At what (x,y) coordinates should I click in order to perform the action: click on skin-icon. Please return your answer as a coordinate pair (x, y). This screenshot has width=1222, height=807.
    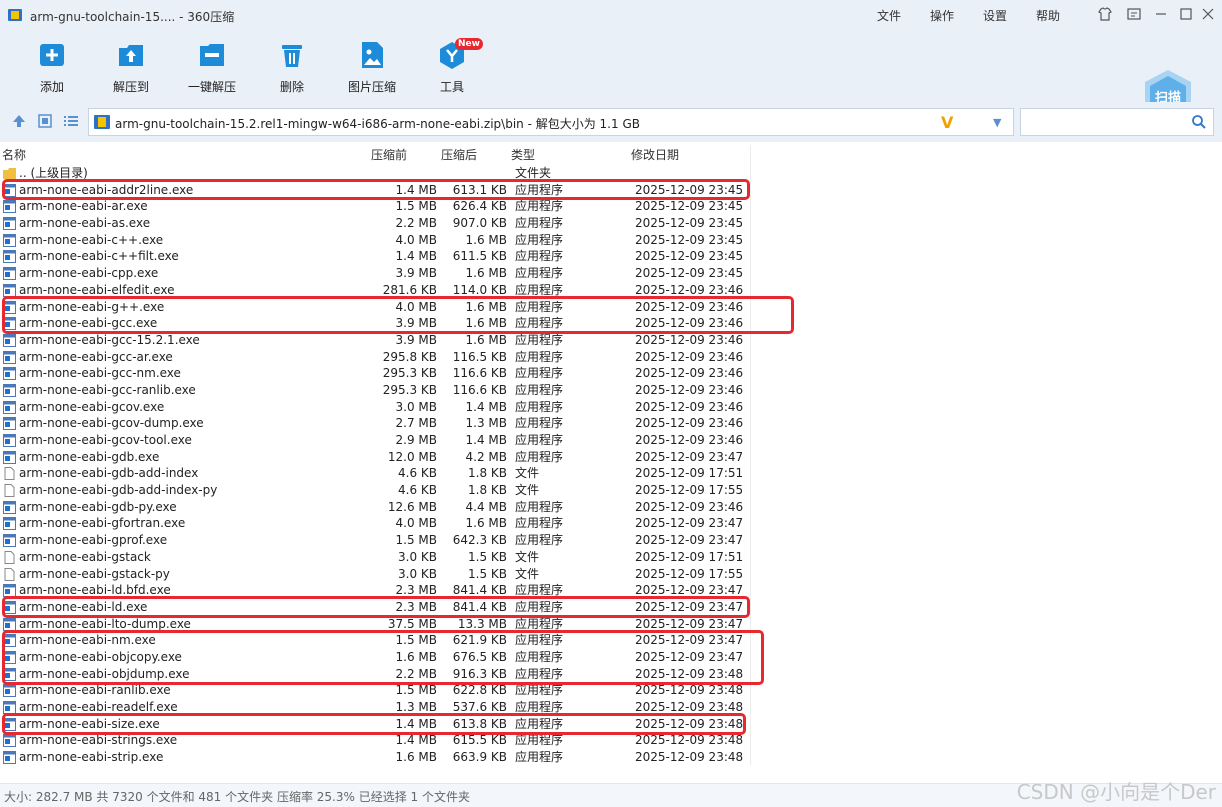
    Looking at the image, I should click on (1105, 14).